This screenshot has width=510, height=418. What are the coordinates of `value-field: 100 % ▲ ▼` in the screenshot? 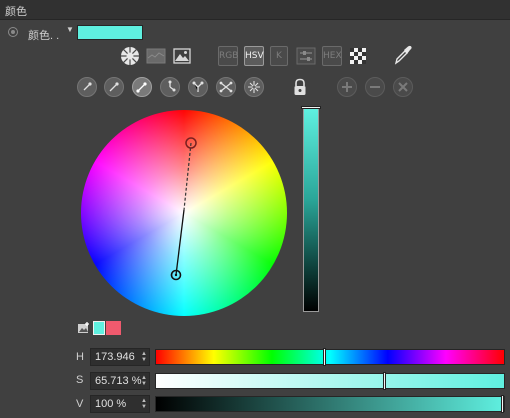 It's located at (120, 404).